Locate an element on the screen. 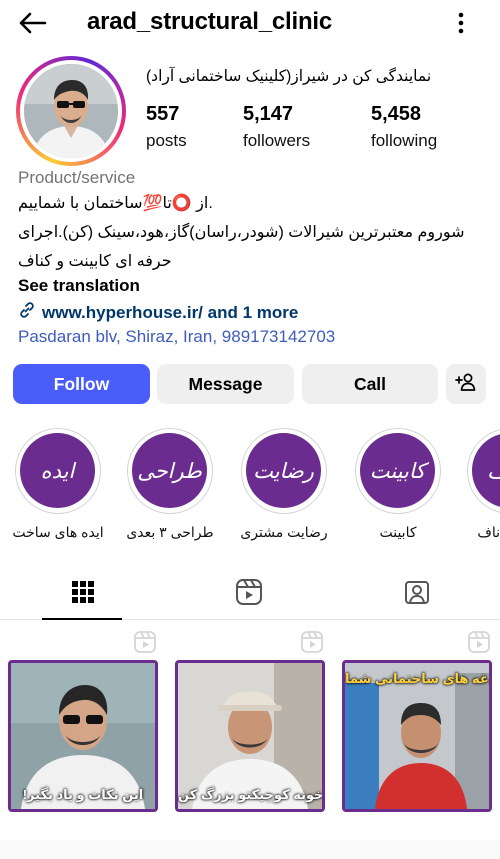 This screenshot has width=500, height=859. message-button: Message is located at coordinates (225, 384).